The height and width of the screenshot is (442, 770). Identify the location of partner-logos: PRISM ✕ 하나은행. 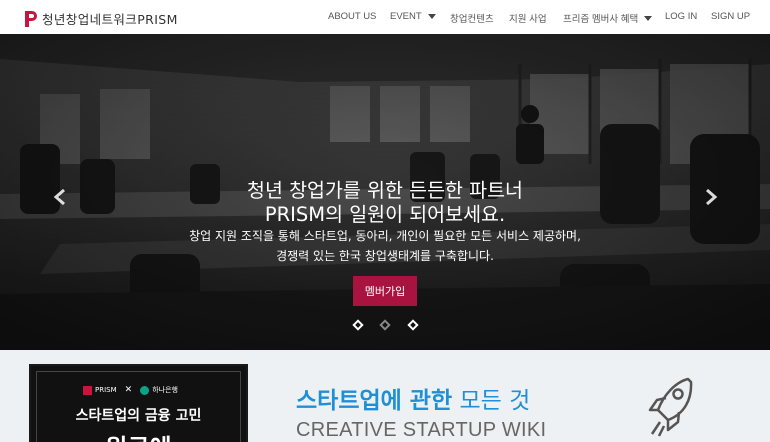
(130, 390).